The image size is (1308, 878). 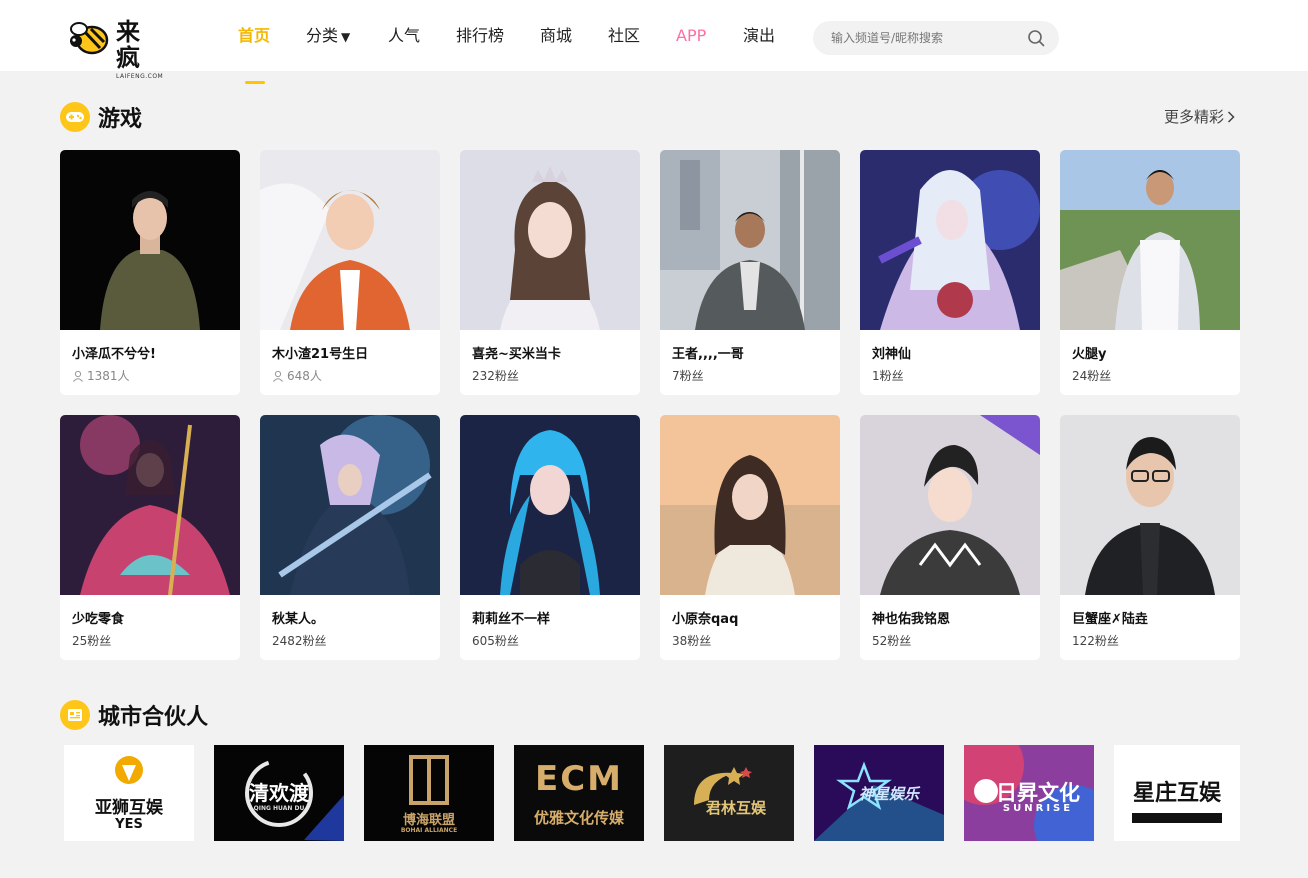 What do you see at coordinates (1092, 376) in the screenshot?
I see `streamer-fans: 24粉丝` at bounding box center [1092, 376].